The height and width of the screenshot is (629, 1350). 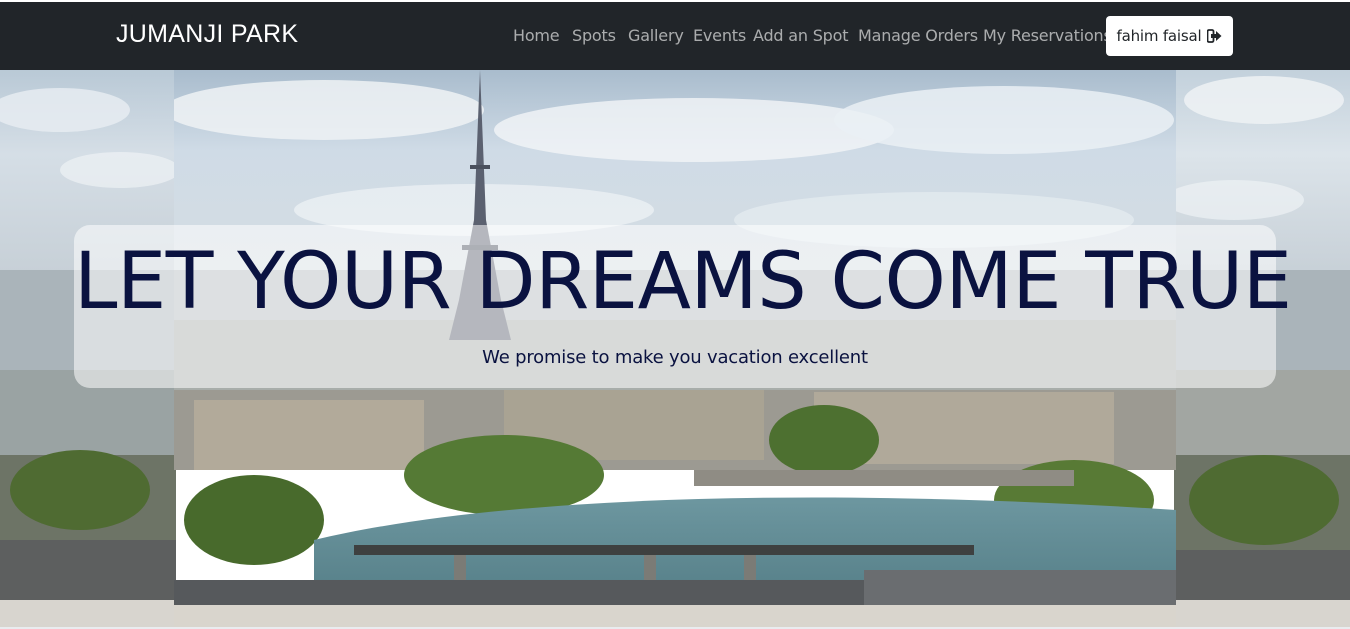 I want to click on hero-title: LET YOUR DREAMS COME TRUE, so click(x=683, y=282).